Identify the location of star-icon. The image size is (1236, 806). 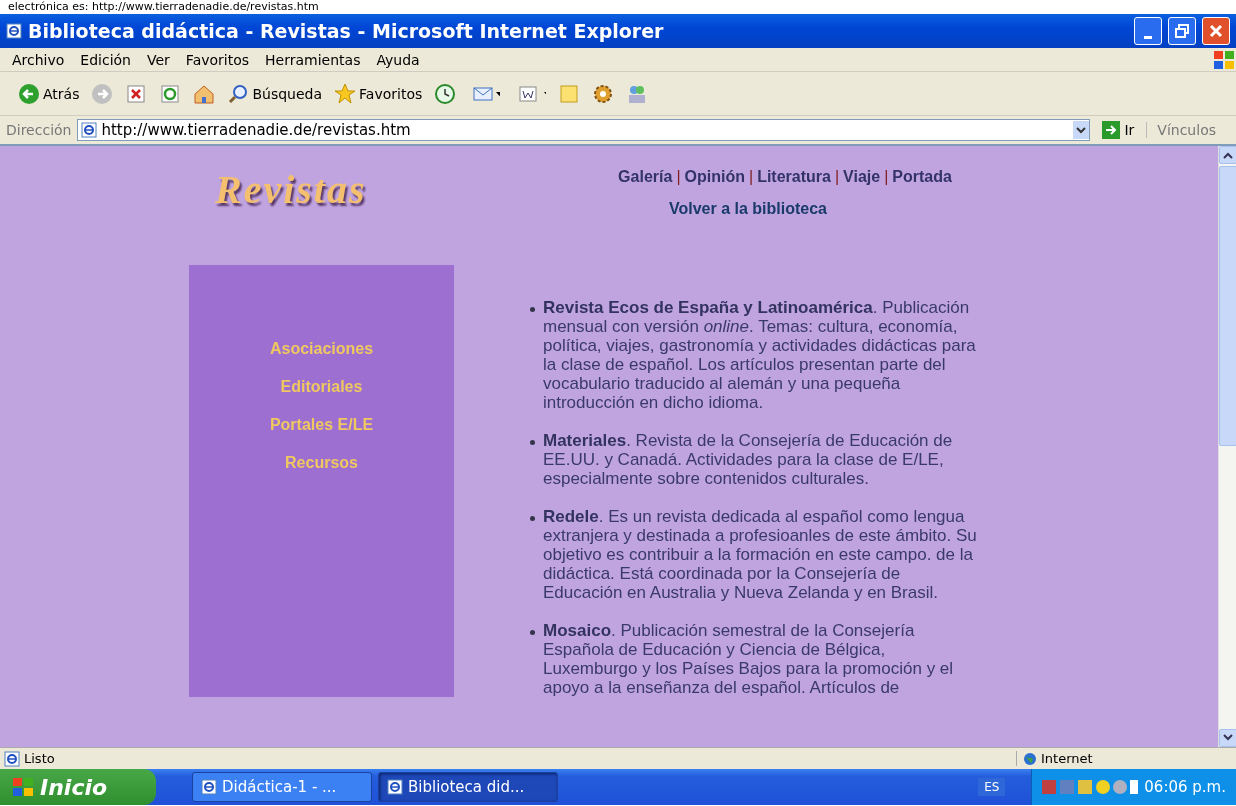
(345, 93).